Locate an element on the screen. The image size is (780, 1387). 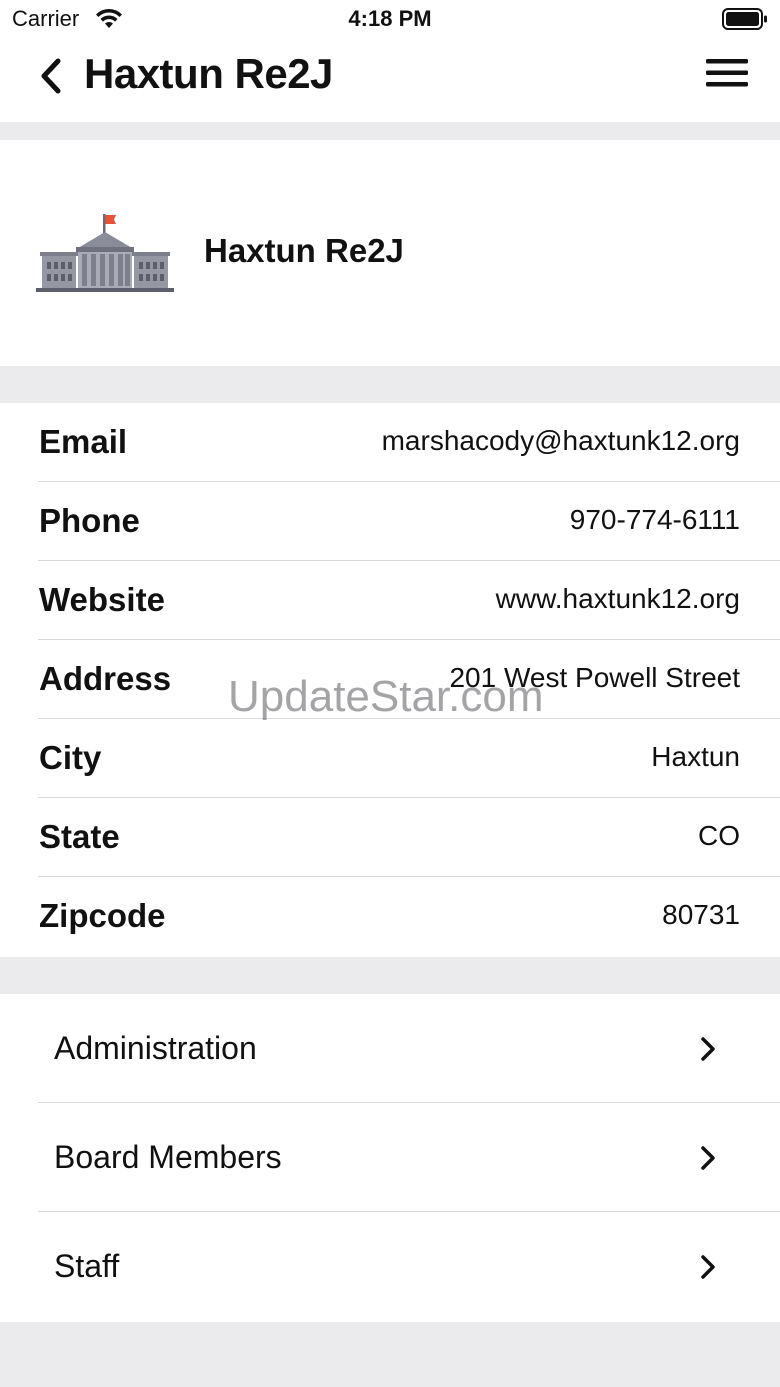
city-row: City Haxtun is located at coordinates (390, 758).